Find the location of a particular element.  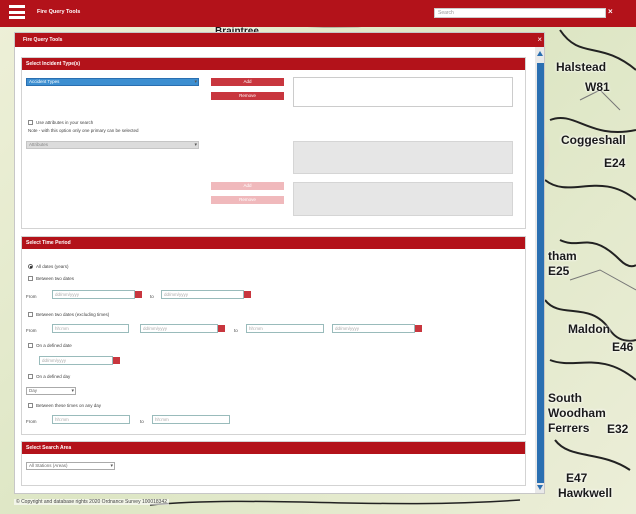

incident-type-select: Accident Types ▾ is located at coordinates (112, 82).